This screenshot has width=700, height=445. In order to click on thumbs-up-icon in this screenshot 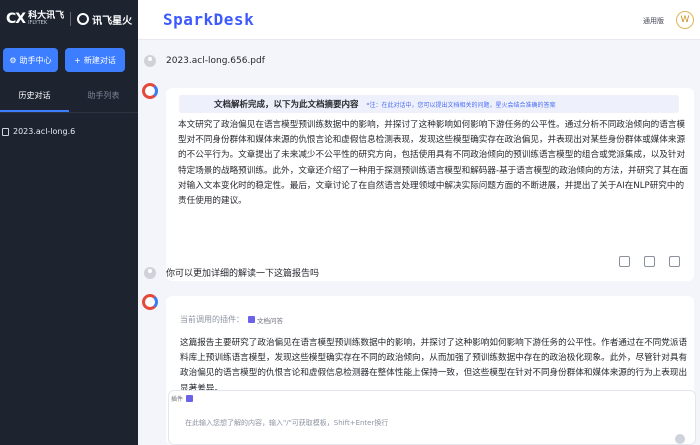, I will do `click(649, 261)`.